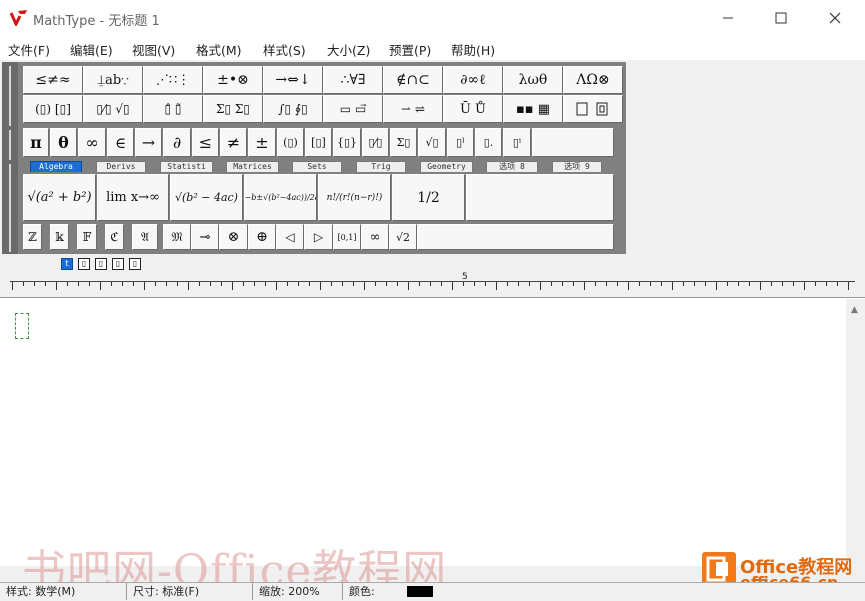 Image resolution: width=865 pixels, height=601 pixels. Describe the element at coordinates (473, 80) in the screenshot. I see `palette-misc-symbols: ∂∞ℓ` at that location.